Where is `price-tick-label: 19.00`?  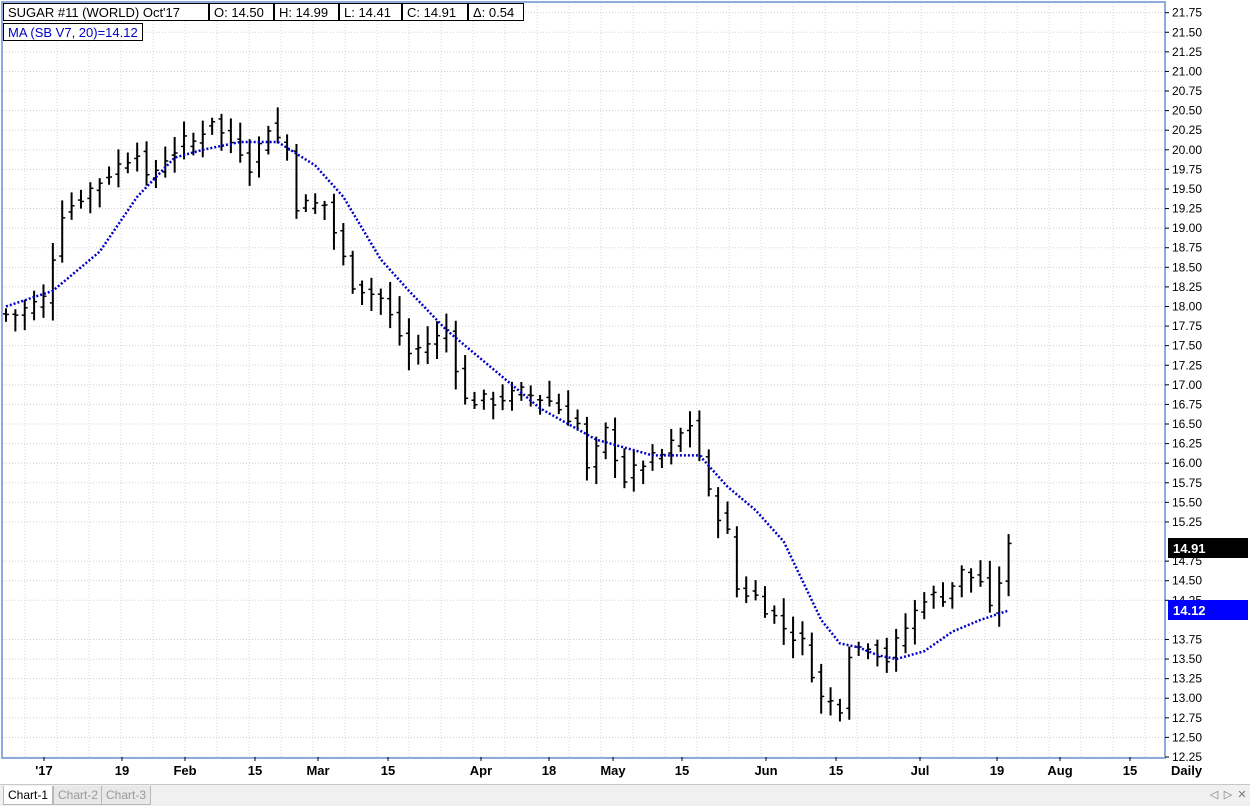 price-tick-label: 19.00 is located at coordinates (1187, 228).